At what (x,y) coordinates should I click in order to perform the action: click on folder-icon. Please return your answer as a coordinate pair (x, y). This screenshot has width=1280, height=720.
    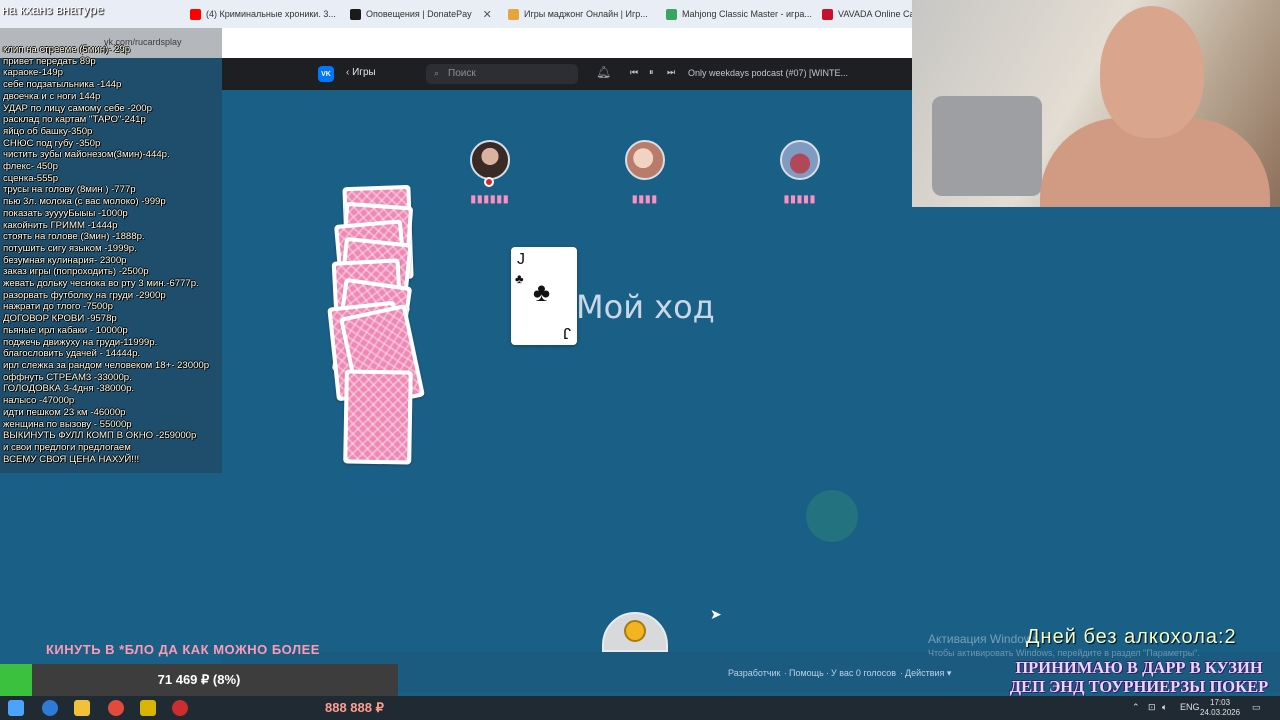
    Looking at the image, I should click on (82, 708).